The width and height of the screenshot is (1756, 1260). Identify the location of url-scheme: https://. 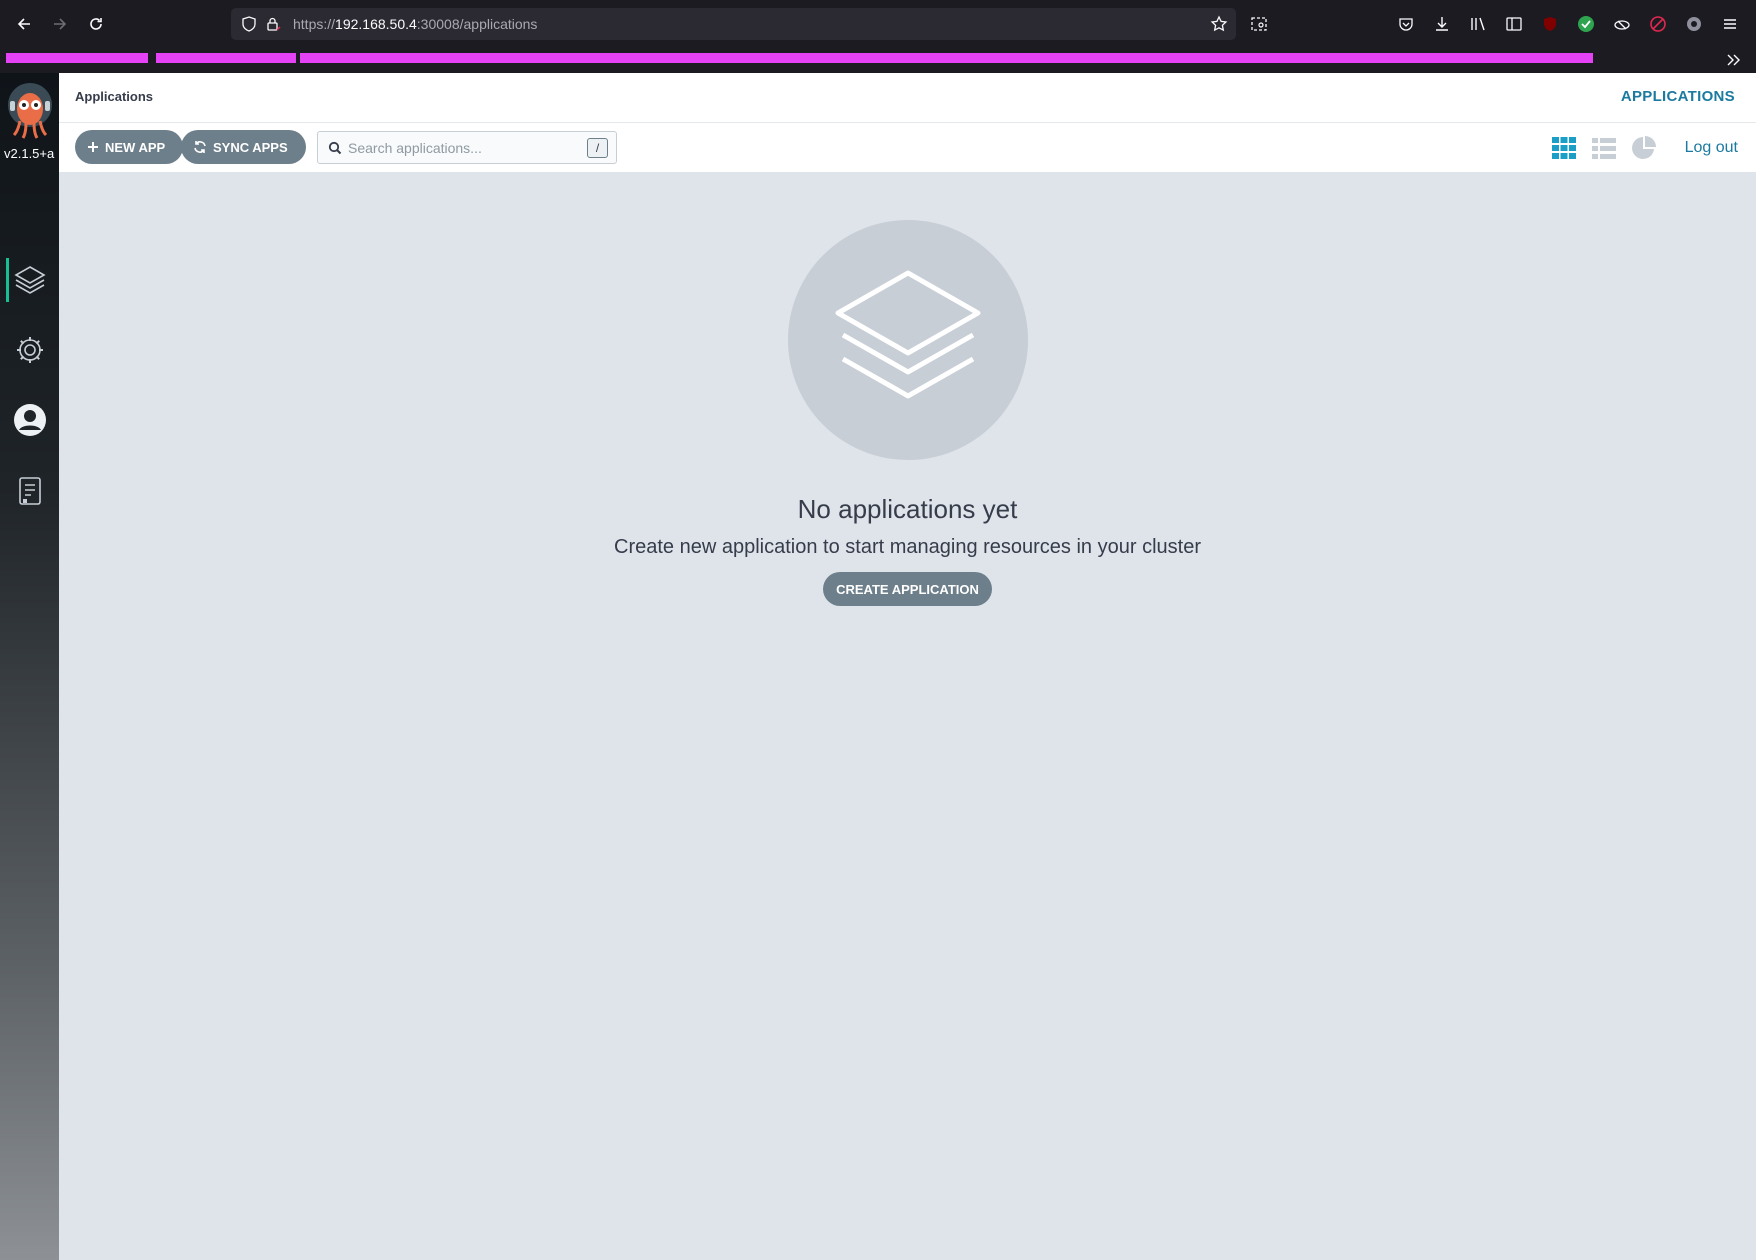
(314, 24).